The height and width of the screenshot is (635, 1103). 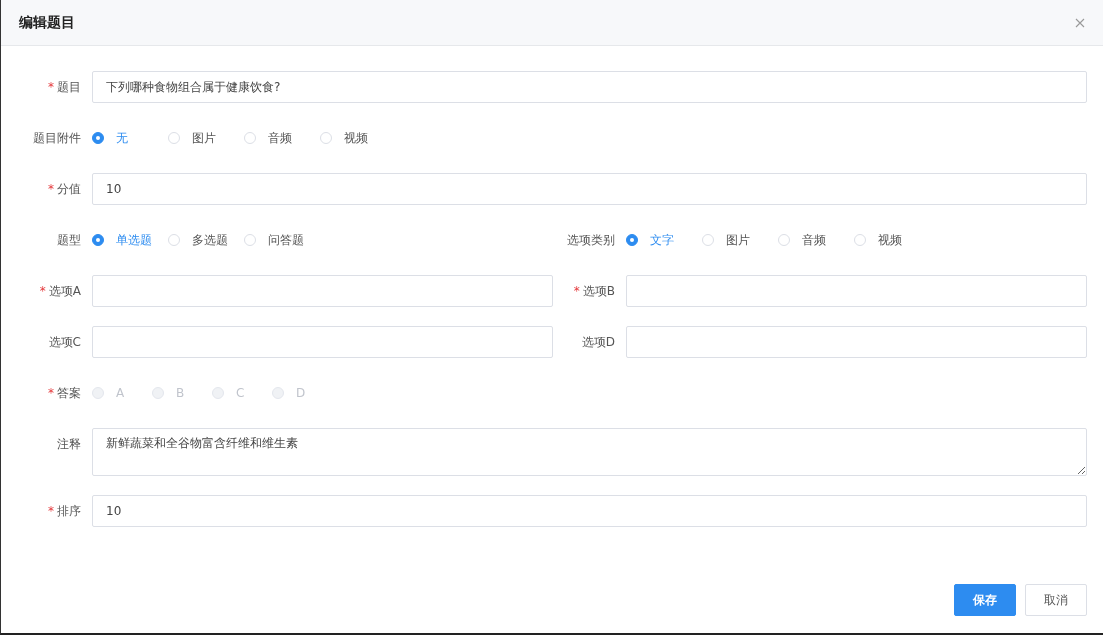 What do you see at coordinates (69, 86) in the screenshot?
I see `field-label: 题目` at bounding box center [69, 86].